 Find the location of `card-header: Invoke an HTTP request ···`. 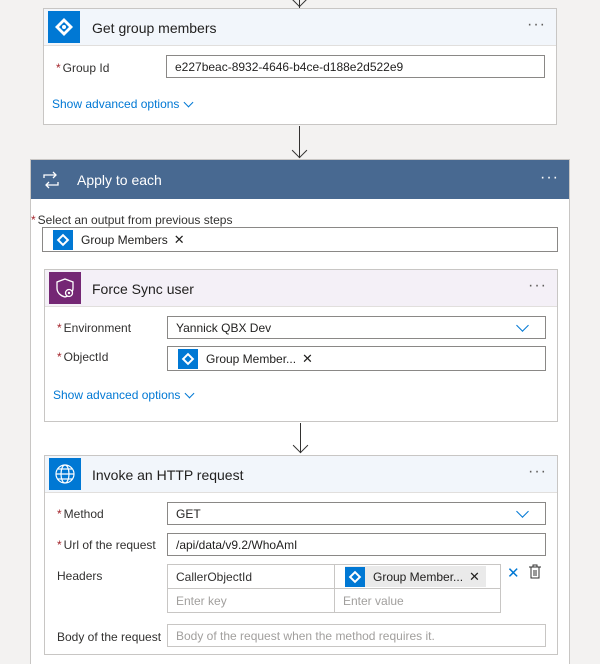

card-header: Invoke an HTTP request ··· is located at coordinates (301, 474).